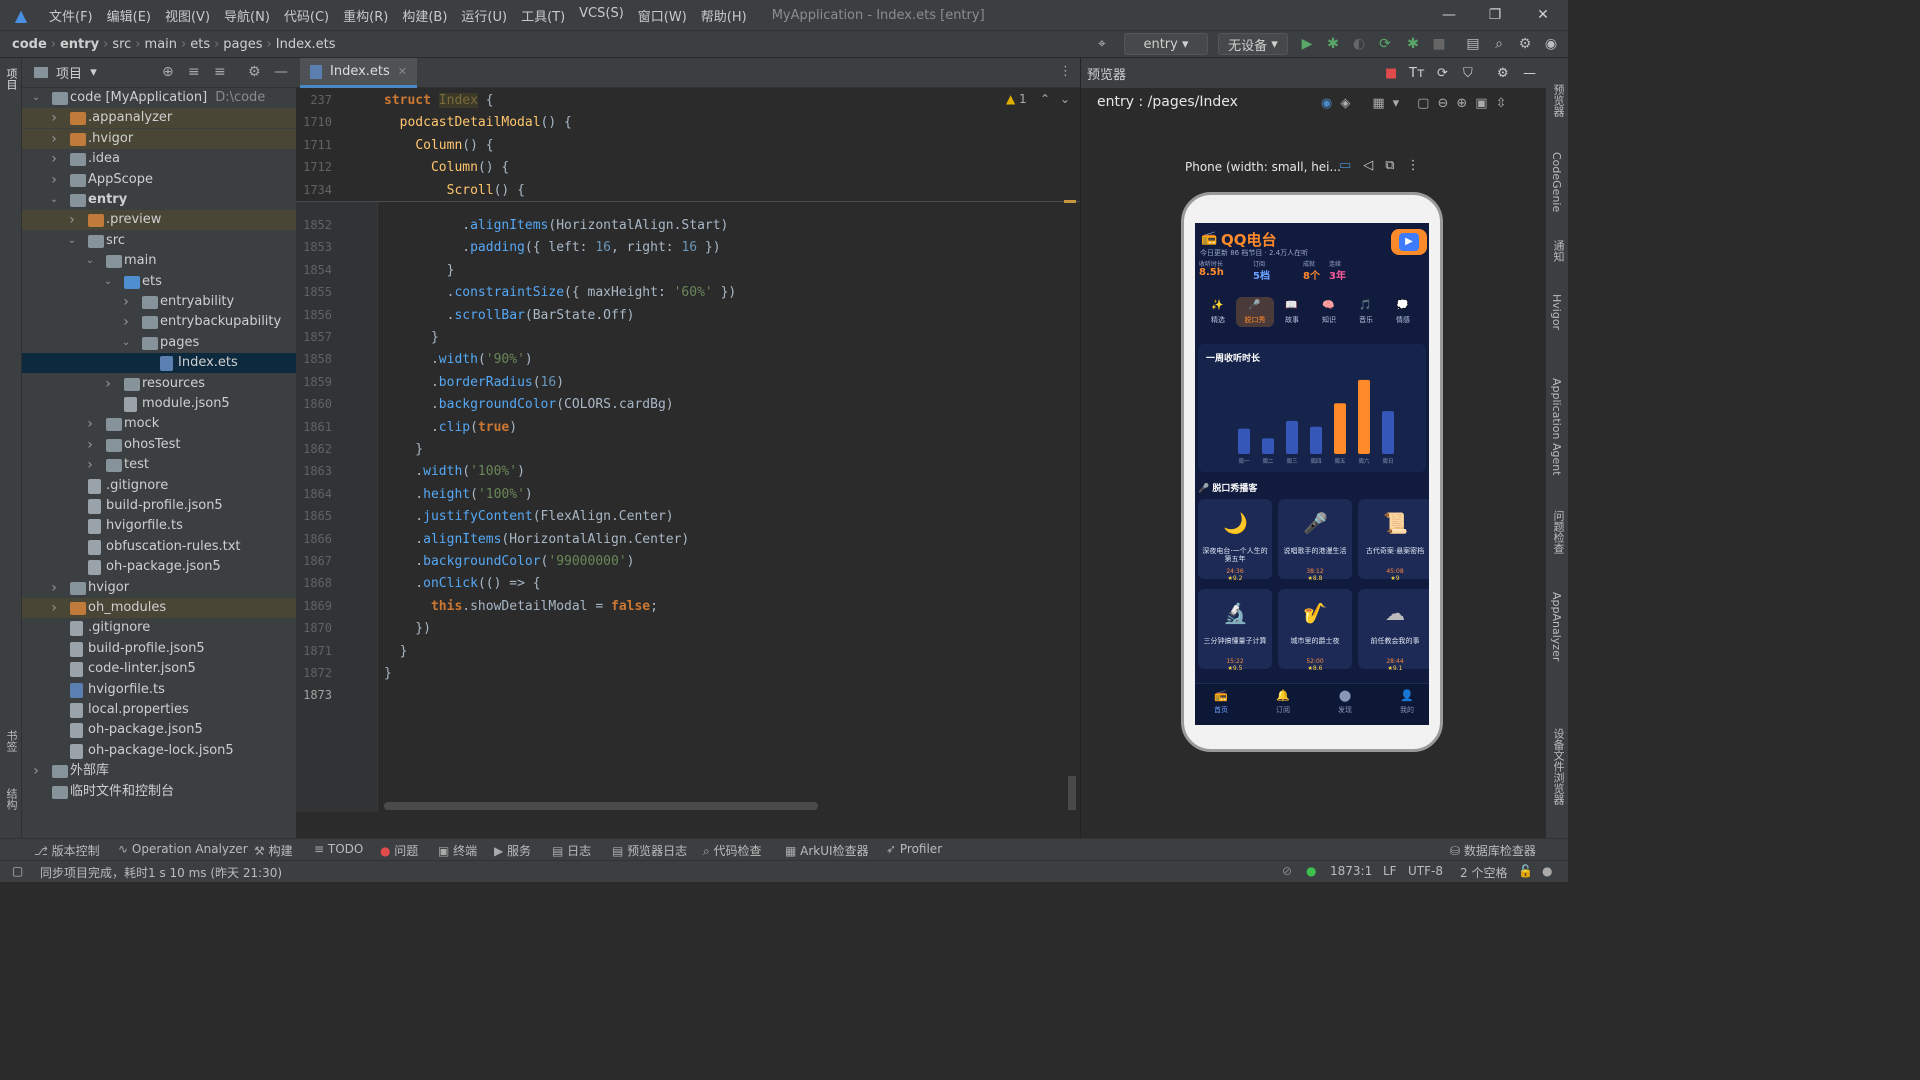 The height and width of the screenshot is (1080, 1920). I want to click on collapse-all-icon: ≡, so click(220, 72).